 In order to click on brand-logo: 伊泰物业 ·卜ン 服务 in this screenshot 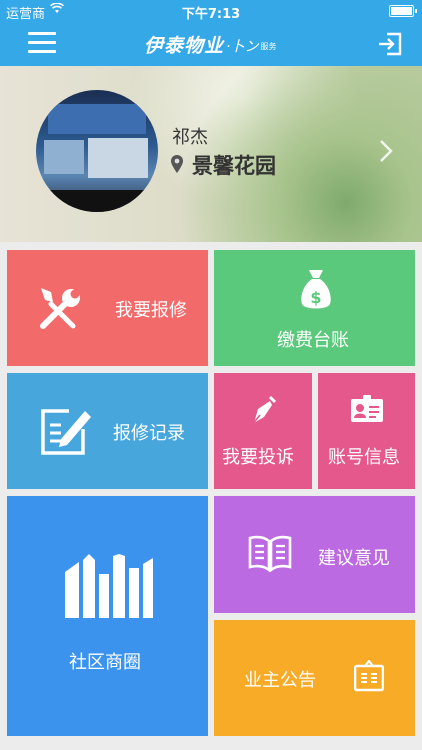, I will do `click(210, 44)`.